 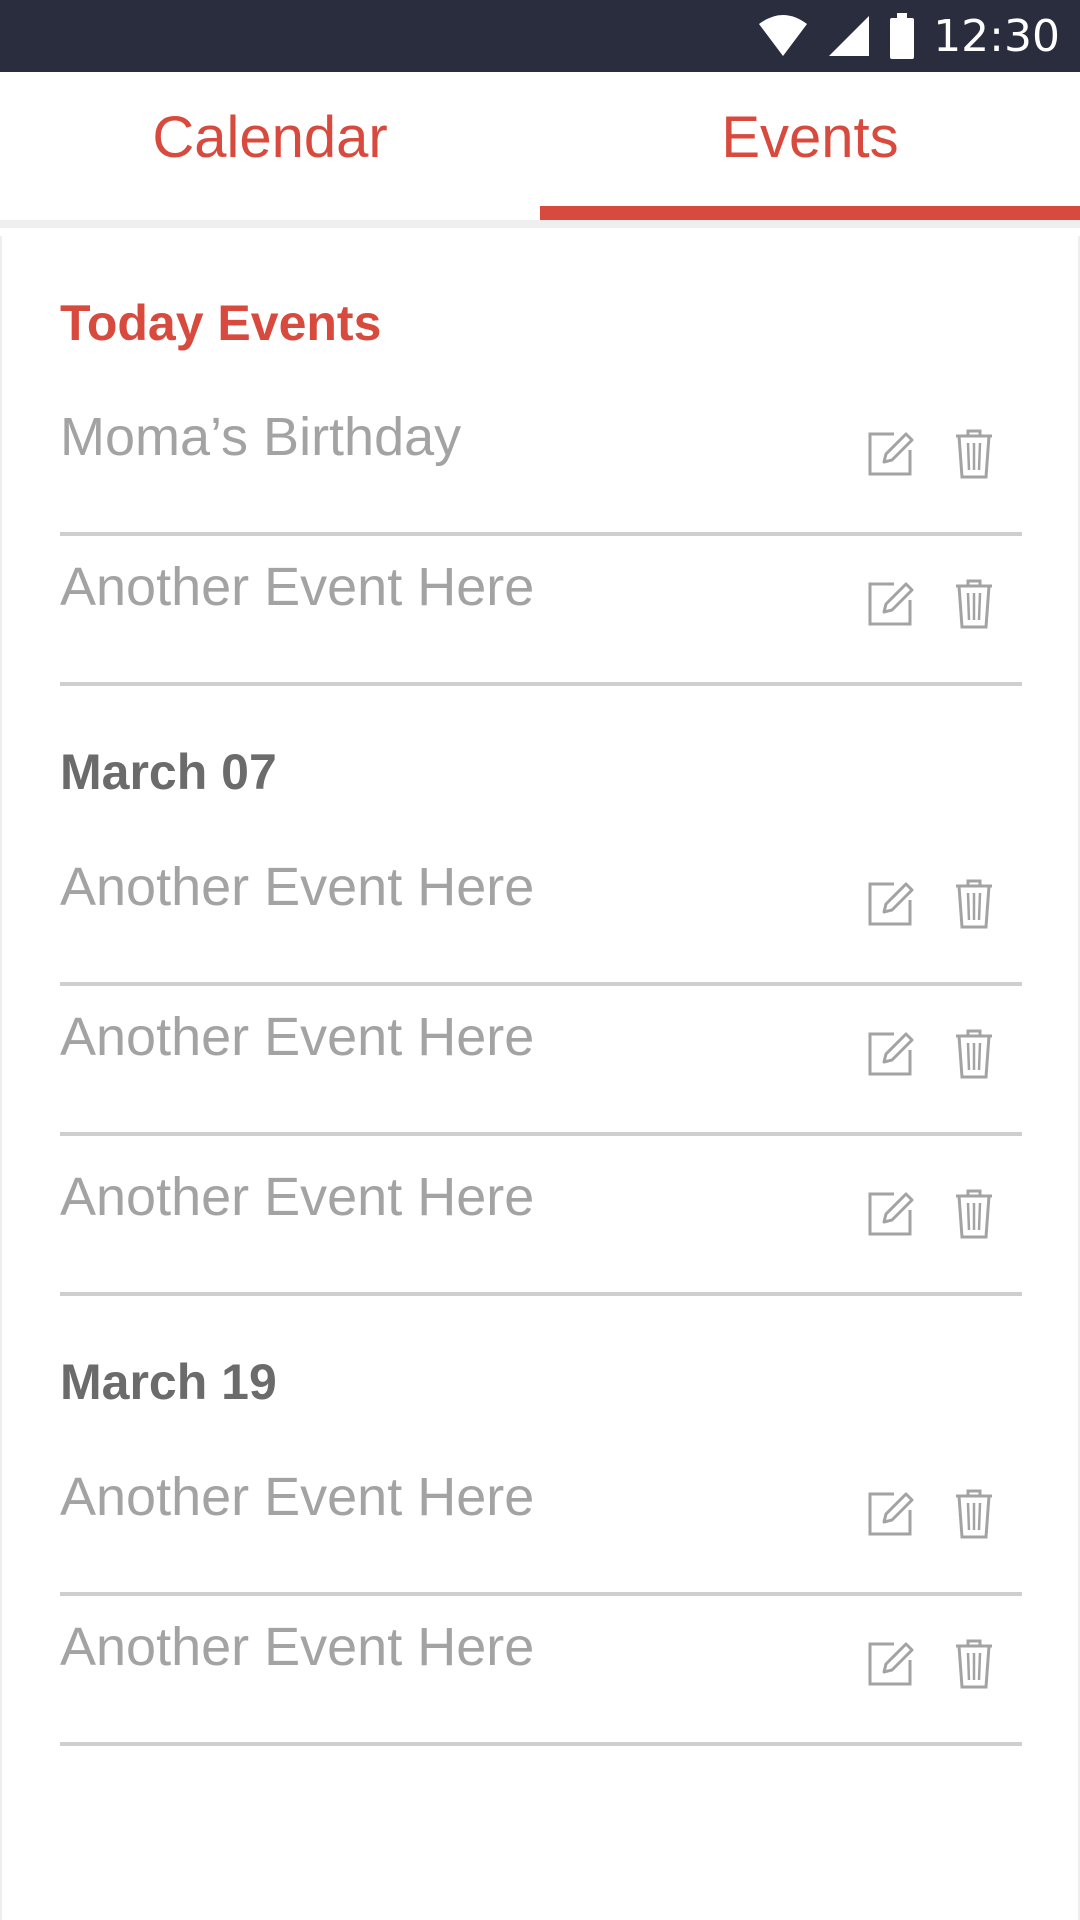 I want to click on signal-icon, so click(x=849, y=36).